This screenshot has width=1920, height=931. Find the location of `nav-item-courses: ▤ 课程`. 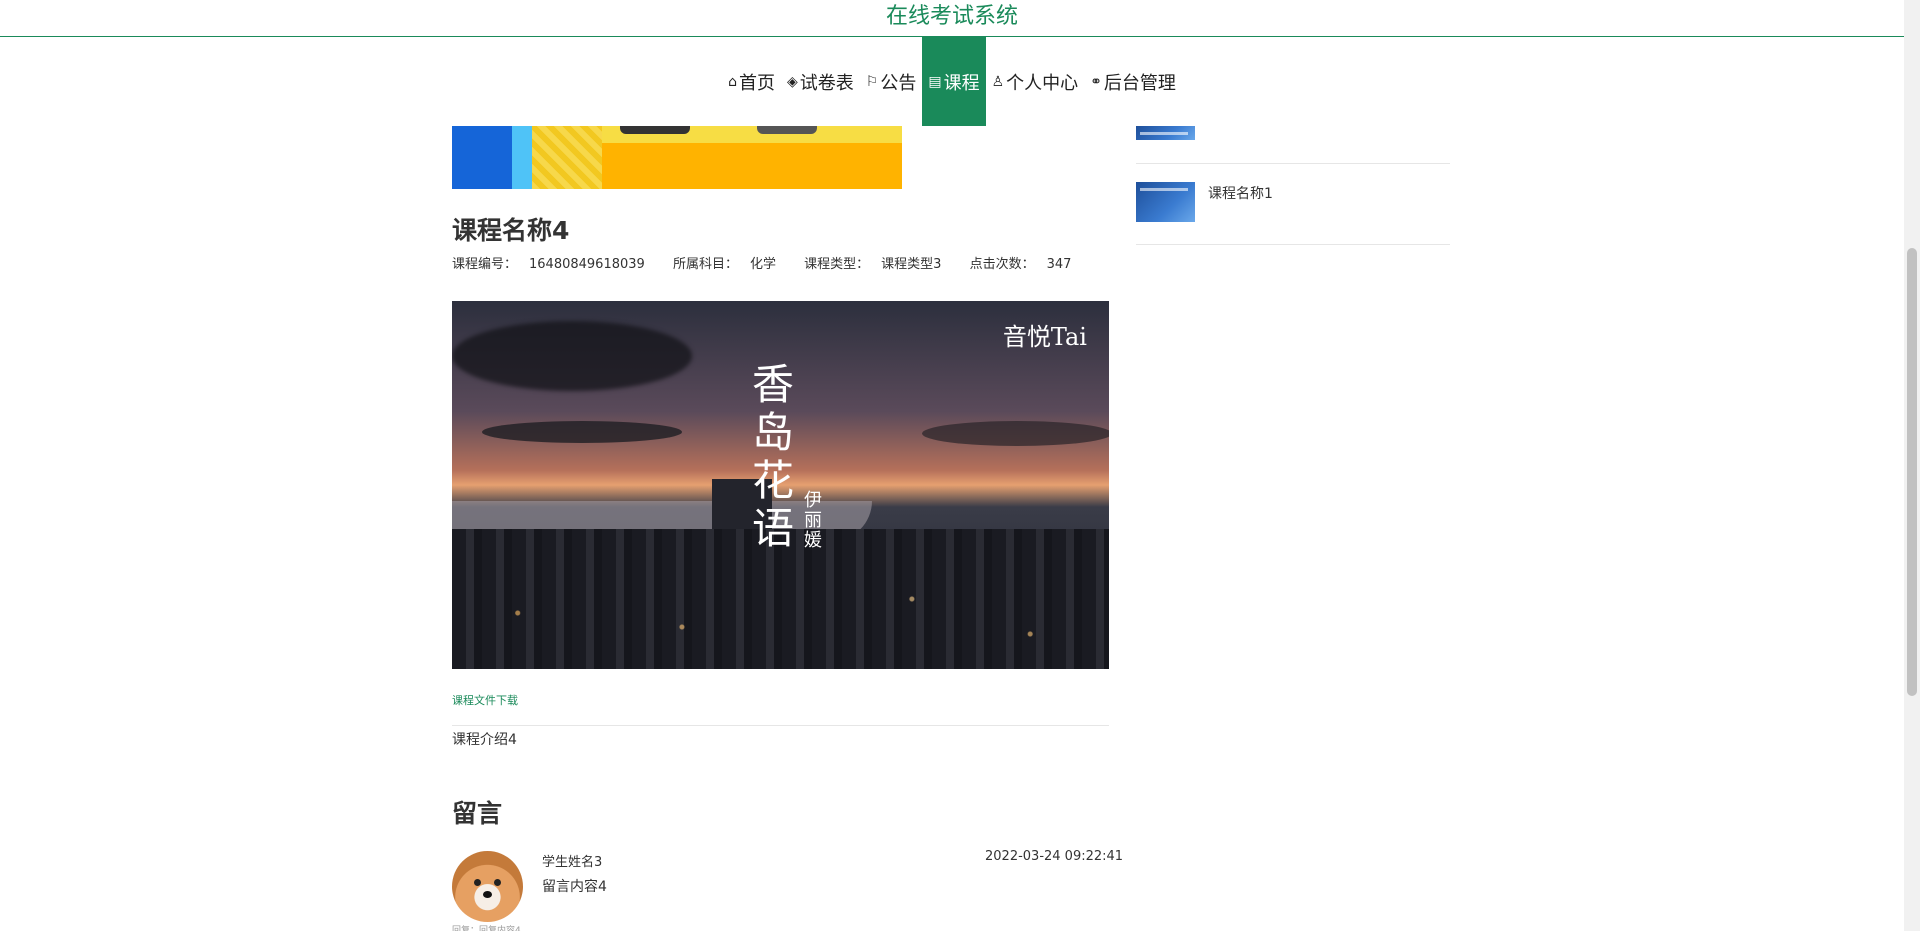

nav-item-courses: ▤ 课程 is located at coordinates (954, 81).